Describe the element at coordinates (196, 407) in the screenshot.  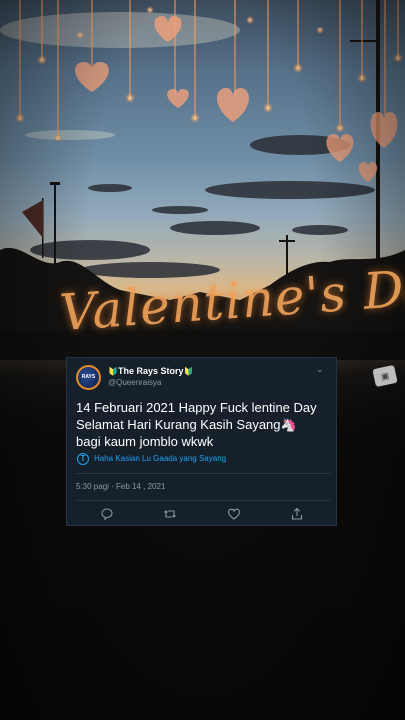
I see `tweet-line-1: 14 Februari 2021 Happy Fuck lentine Day` at that location.